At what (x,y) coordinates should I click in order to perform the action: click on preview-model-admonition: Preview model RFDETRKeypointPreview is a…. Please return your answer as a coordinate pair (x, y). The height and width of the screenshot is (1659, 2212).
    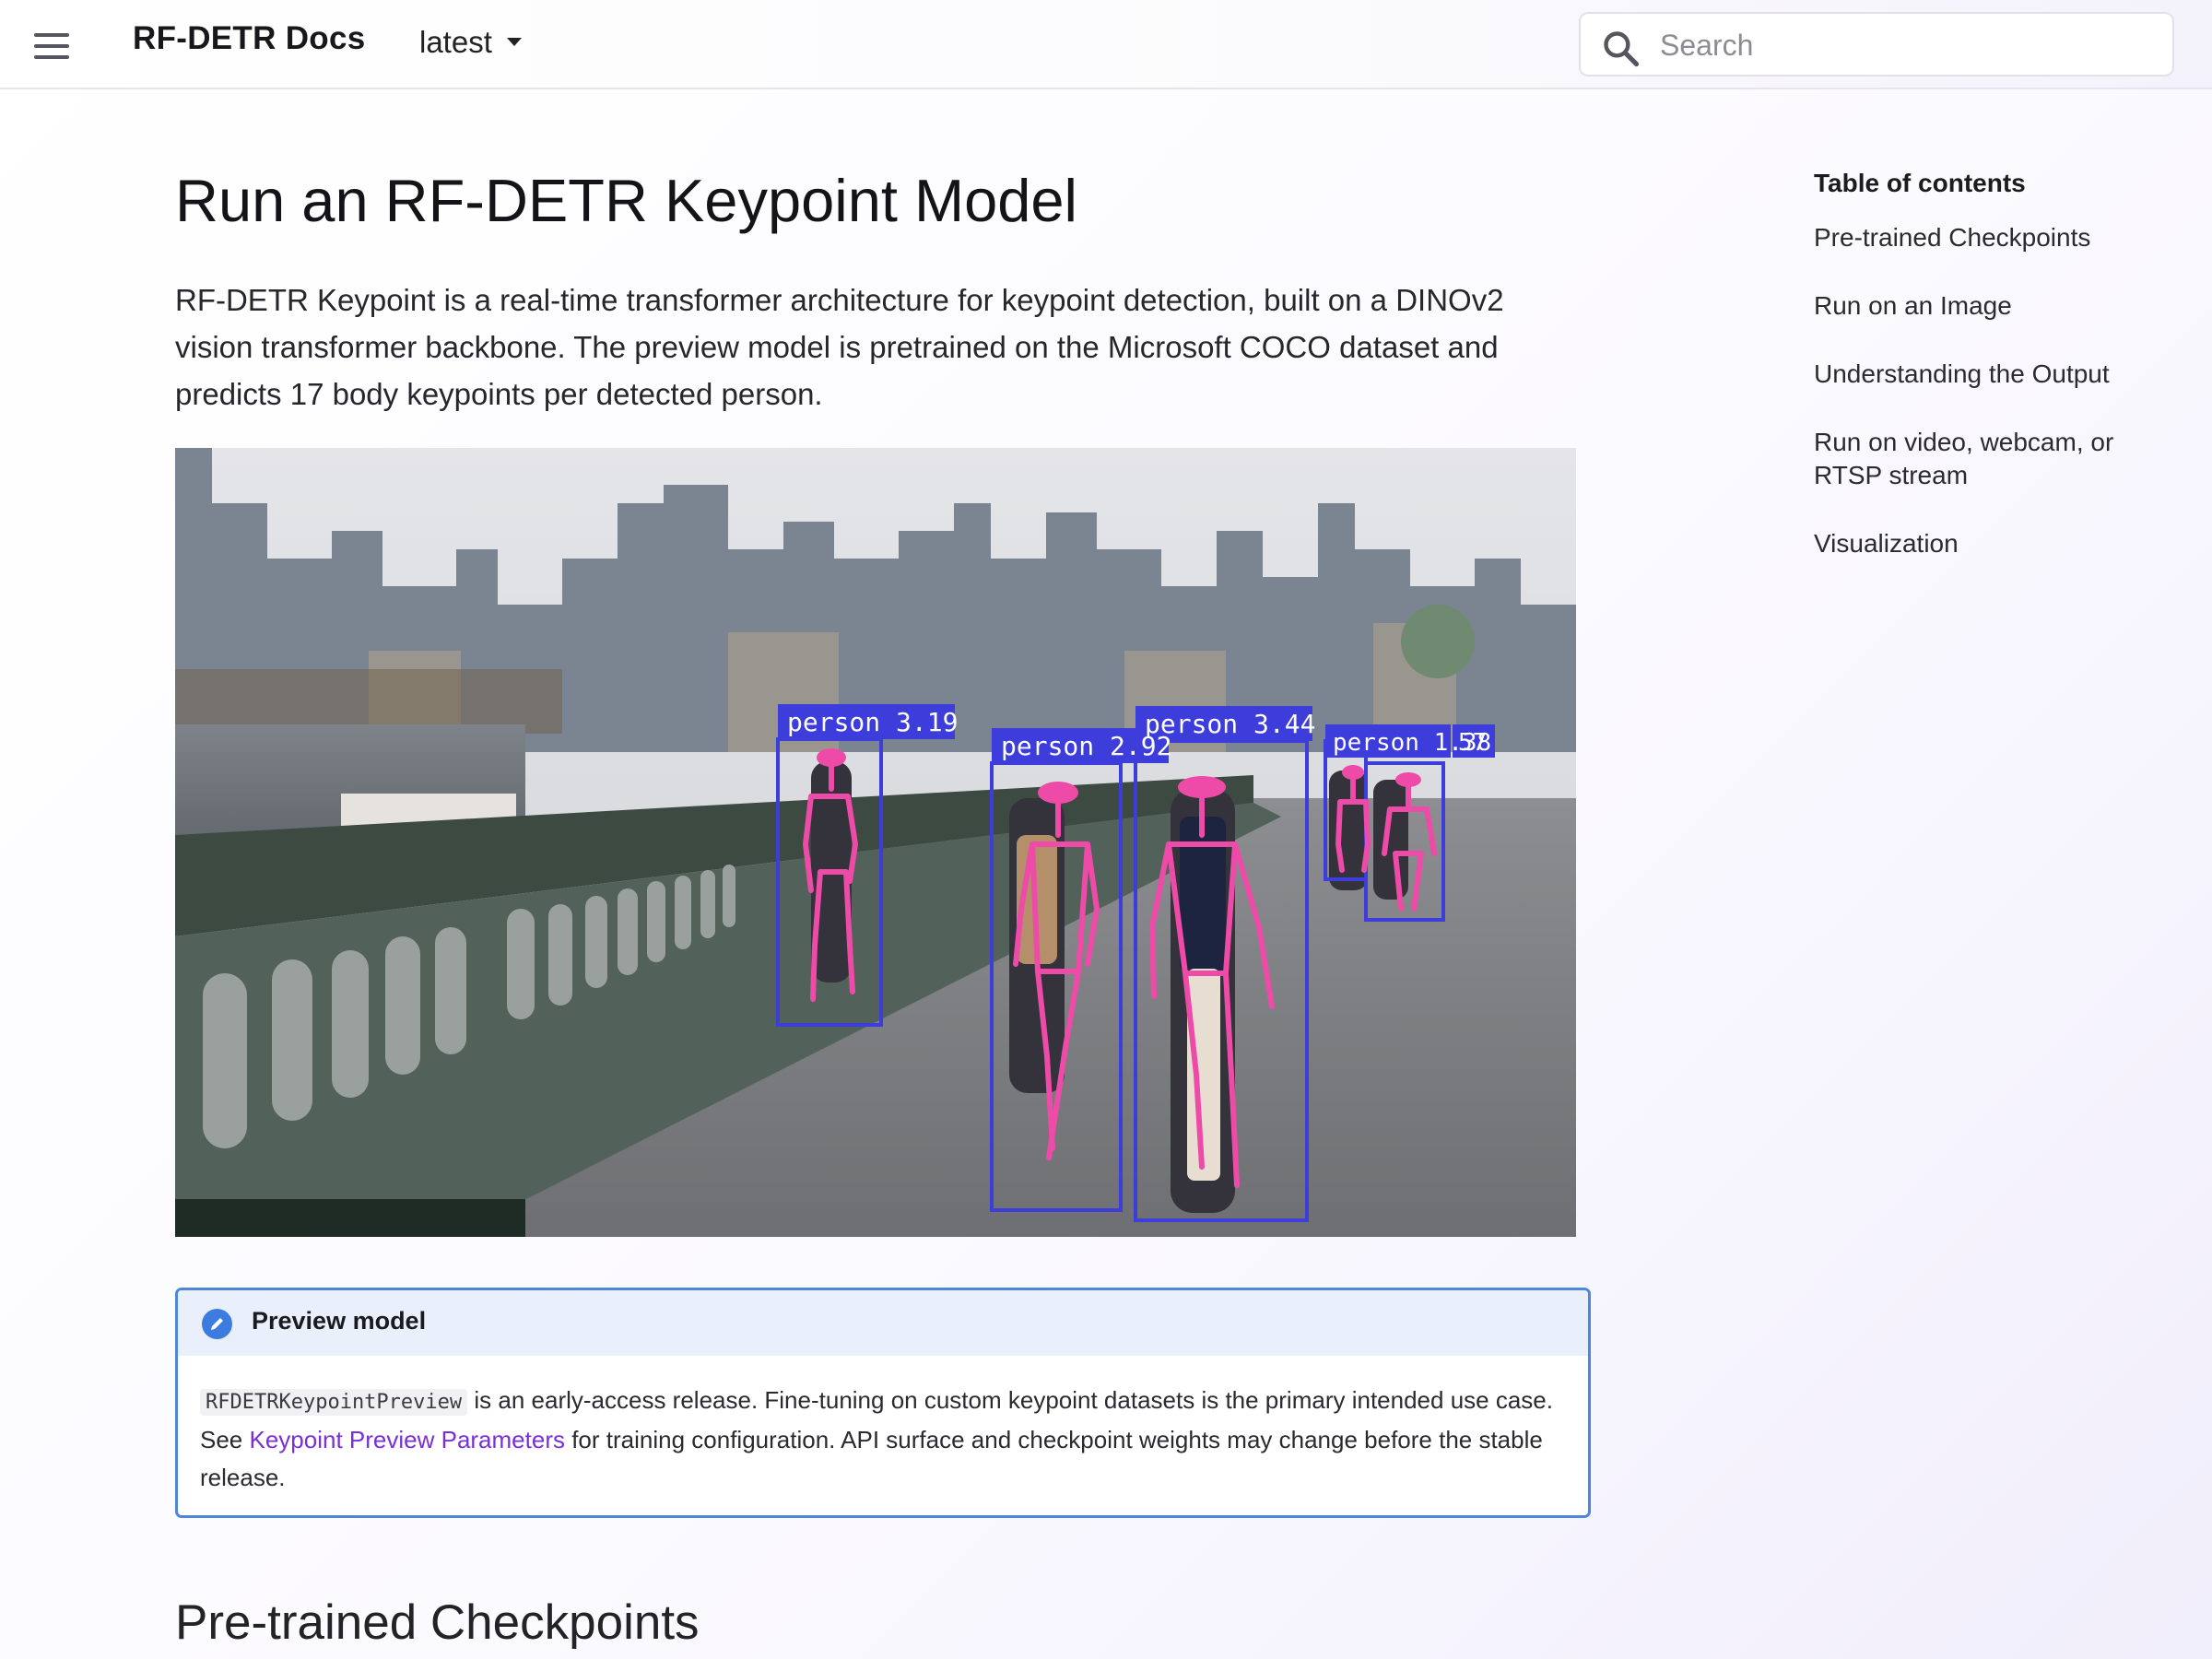
    Looking at the image, I should click on (883, 1403).